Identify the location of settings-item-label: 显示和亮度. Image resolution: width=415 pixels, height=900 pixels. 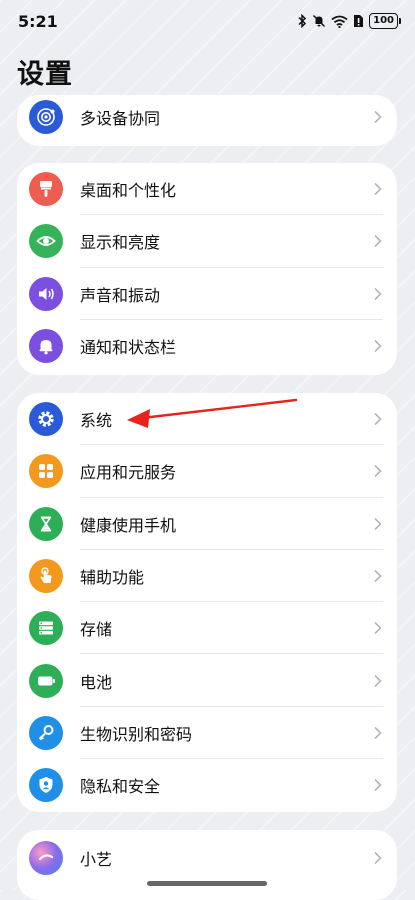
(120, 243).